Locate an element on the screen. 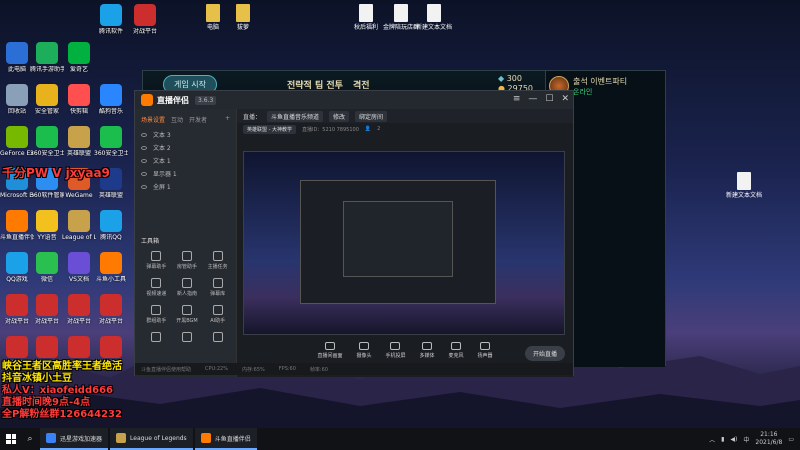 The width and height of the screenshot is (800, 450). tool-item: 群组助手 is located at coordinates (156, 314).